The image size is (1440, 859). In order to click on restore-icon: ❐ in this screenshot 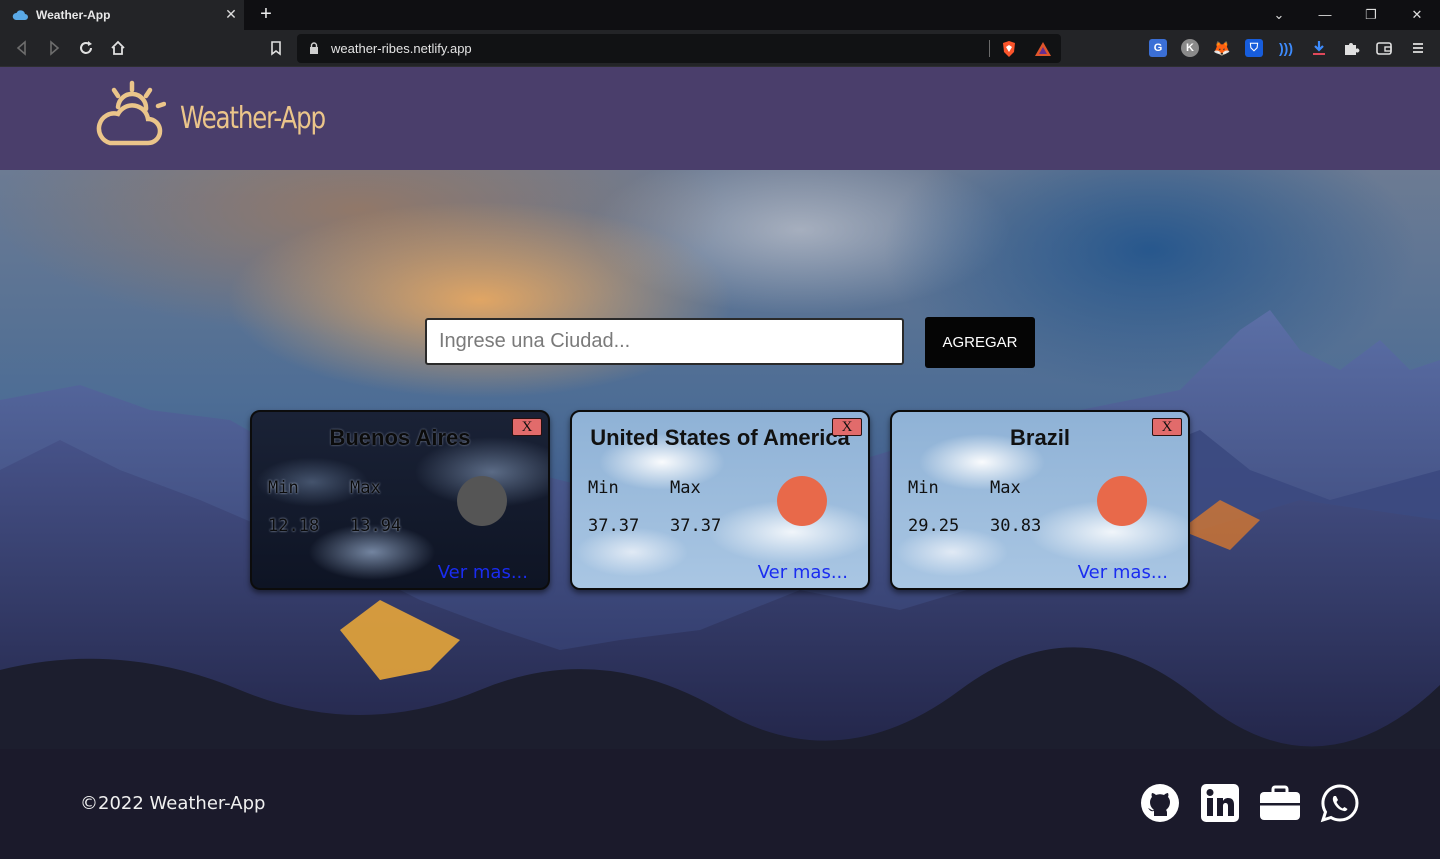, I will do `click(1371, 15)`.